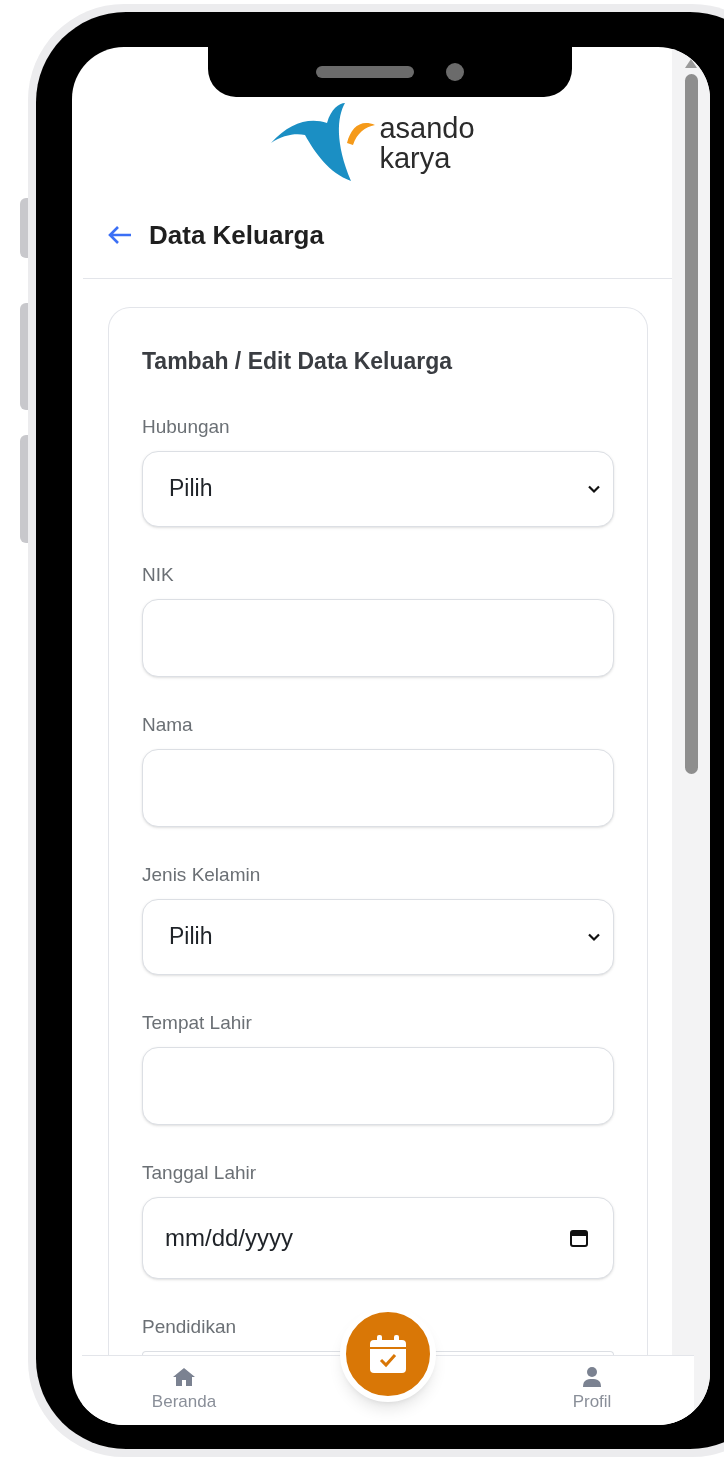 The image size is (724, 1461). What do you see at coordinates (691, 63) in the screenshot?
I see `scroll-up-icon` at bounding box center [691, 63].